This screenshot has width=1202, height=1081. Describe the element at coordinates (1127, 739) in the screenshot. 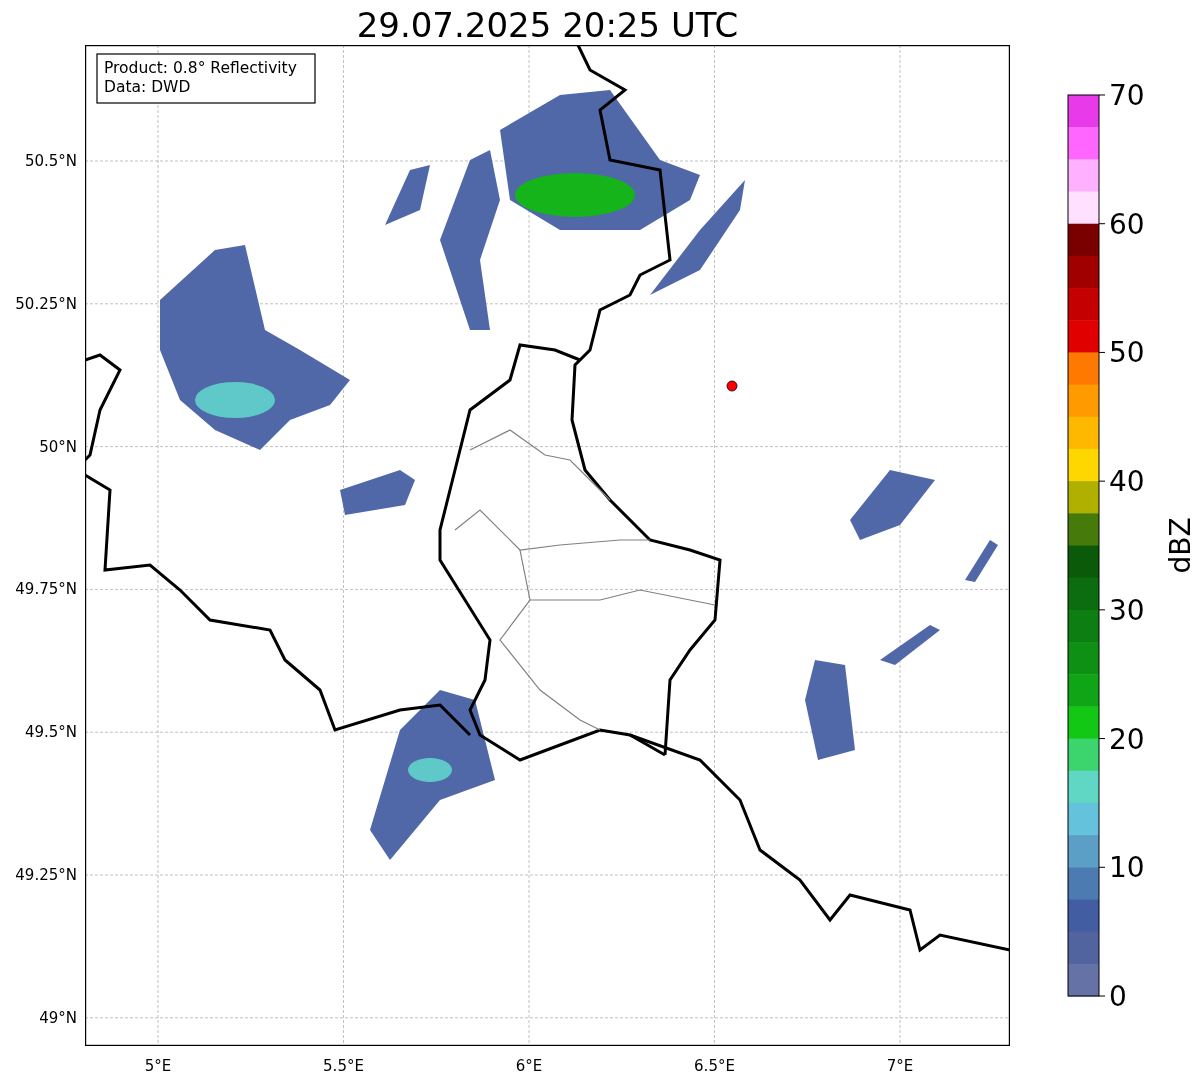

I see `colorbar-tick-label: 20` at that location.